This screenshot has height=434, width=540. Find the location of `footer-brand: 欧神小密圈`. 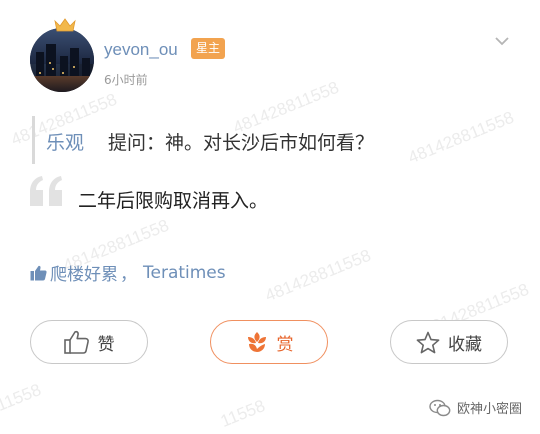

footer-brand: 欧神小密圈 is located at coordinates (475, 407).